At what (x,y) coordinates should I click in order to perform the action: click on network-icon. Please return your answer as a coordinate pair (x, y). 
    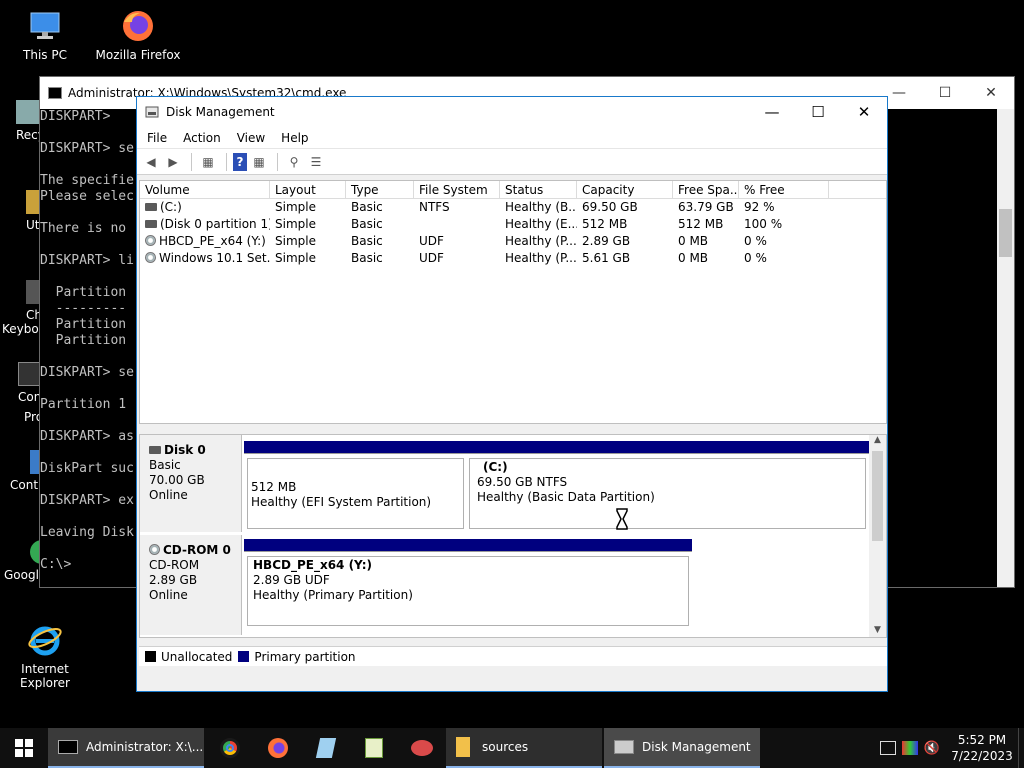
    Looking at the image, I should click on (887, 748).